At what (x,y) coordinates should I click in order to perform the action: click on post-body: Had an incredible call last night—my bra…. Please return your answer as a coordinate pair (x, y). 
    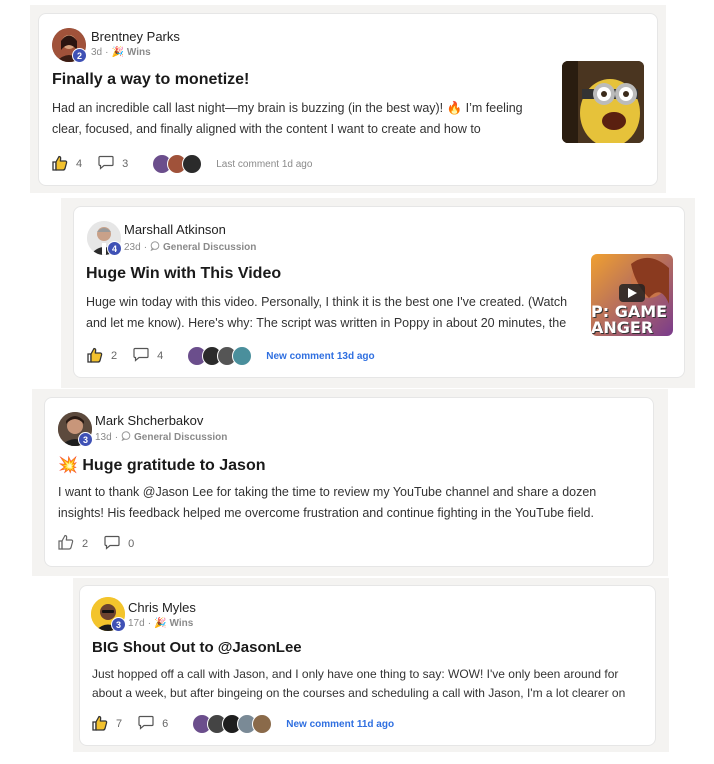
    Looking at the image, I should click on (287, 118).